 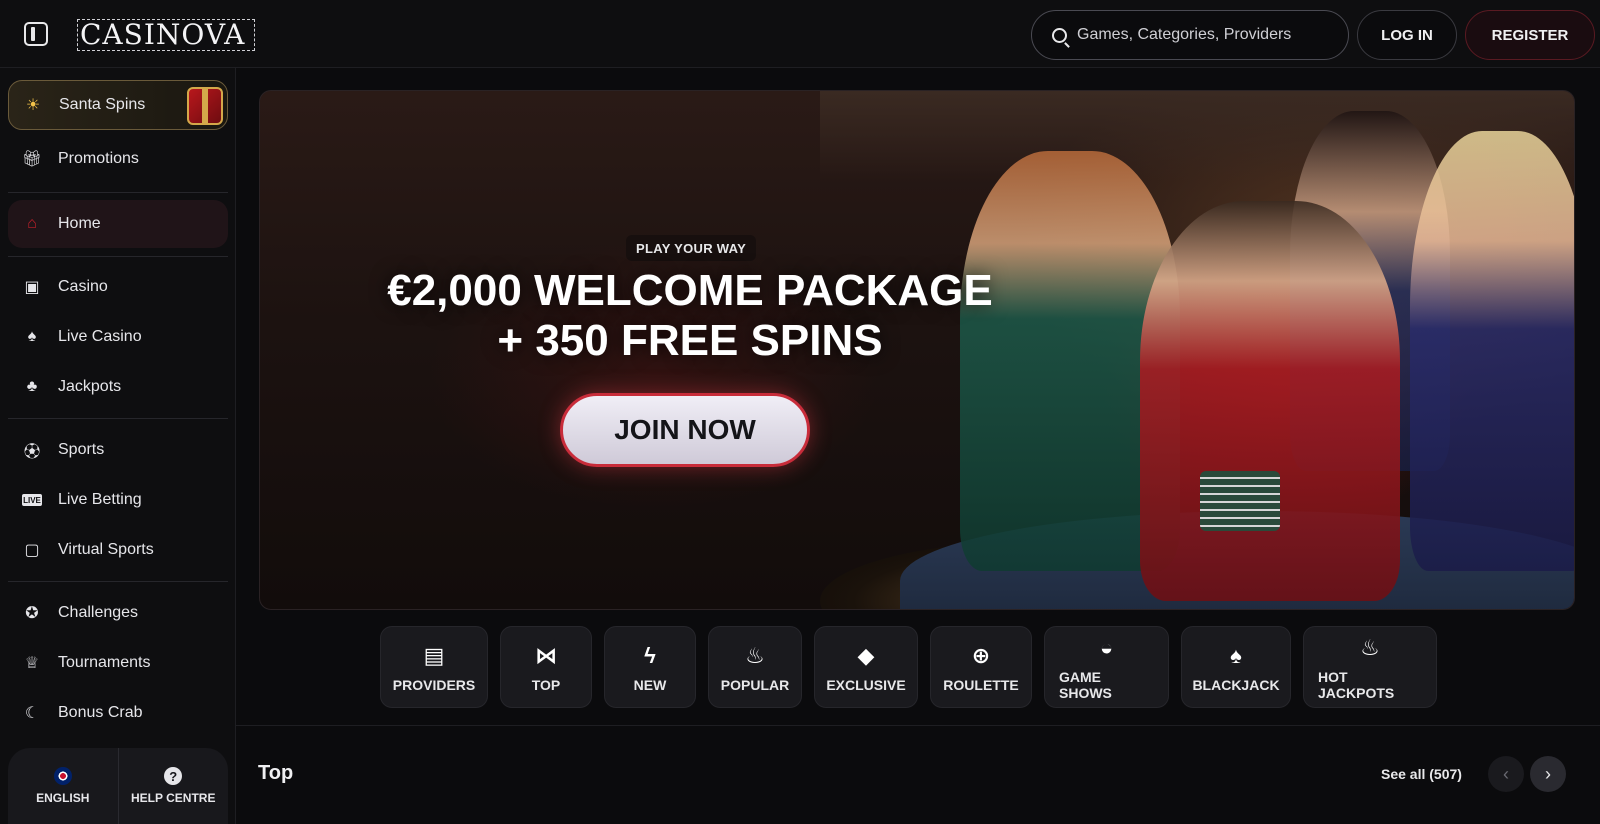 I want to click on banner-title-line-2: + 350 FREE SPINS, so click(x=690, y=340).